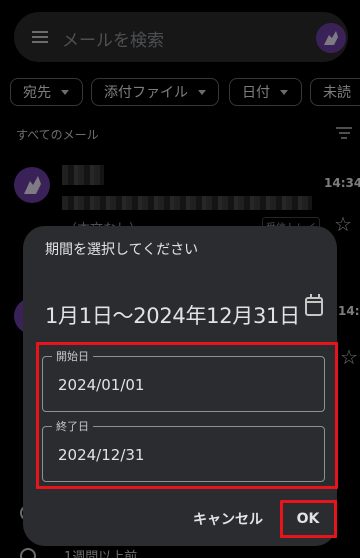 Image resolution: width=360 pixels, height=558 pixels. What do you see at coordinates (308, 519) in the screenshot?
I see `ok-highlight-box` at bounding box center [308, 519].